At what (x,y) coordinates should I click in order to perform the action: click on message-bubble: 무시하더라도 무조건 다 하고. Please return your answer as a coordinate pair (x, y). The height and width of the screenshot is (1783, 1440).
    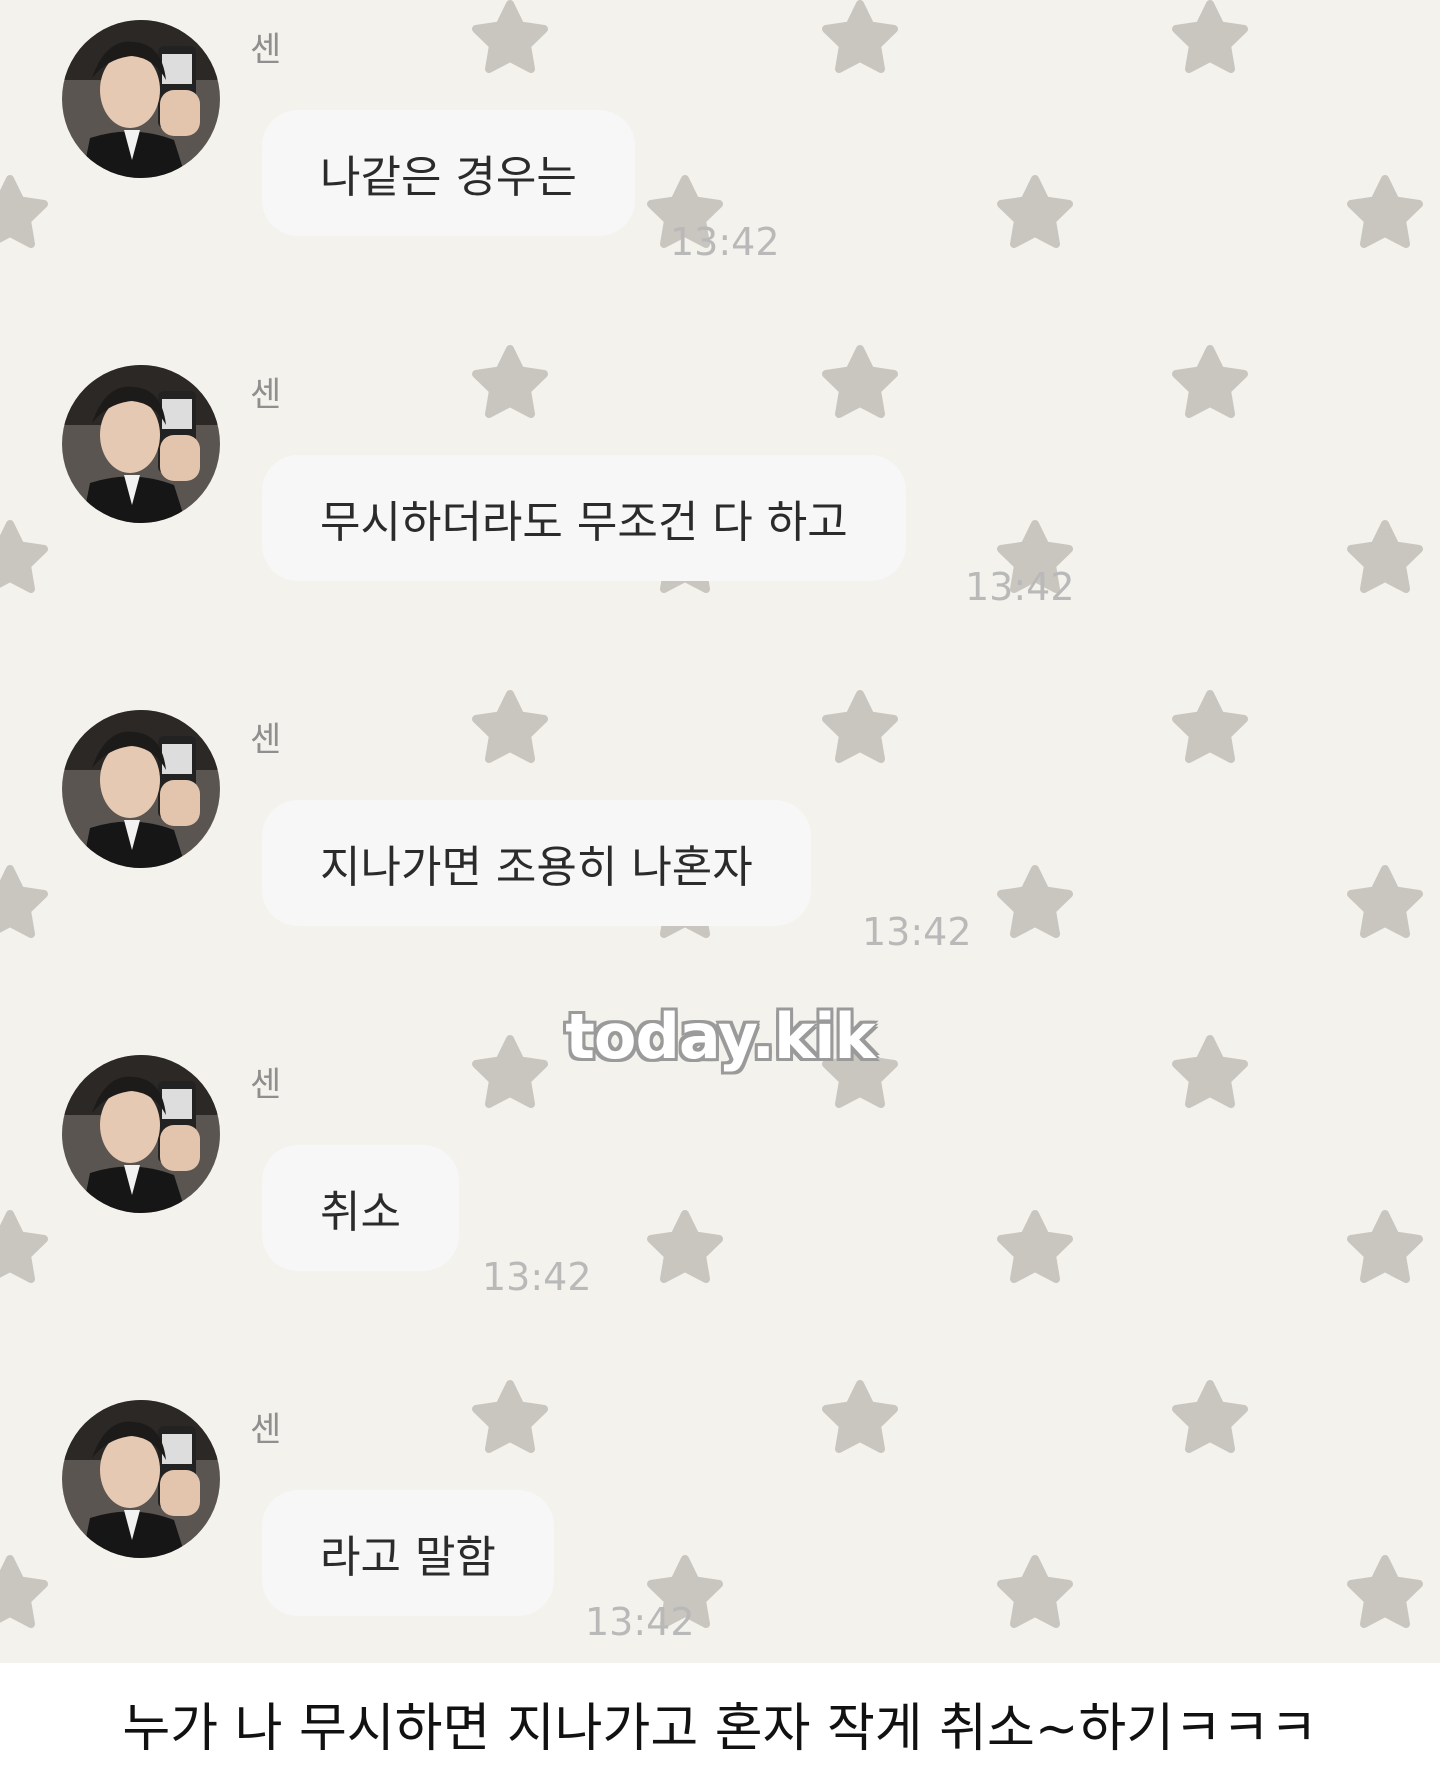
    Looking at the image, I should click on (584, 518).